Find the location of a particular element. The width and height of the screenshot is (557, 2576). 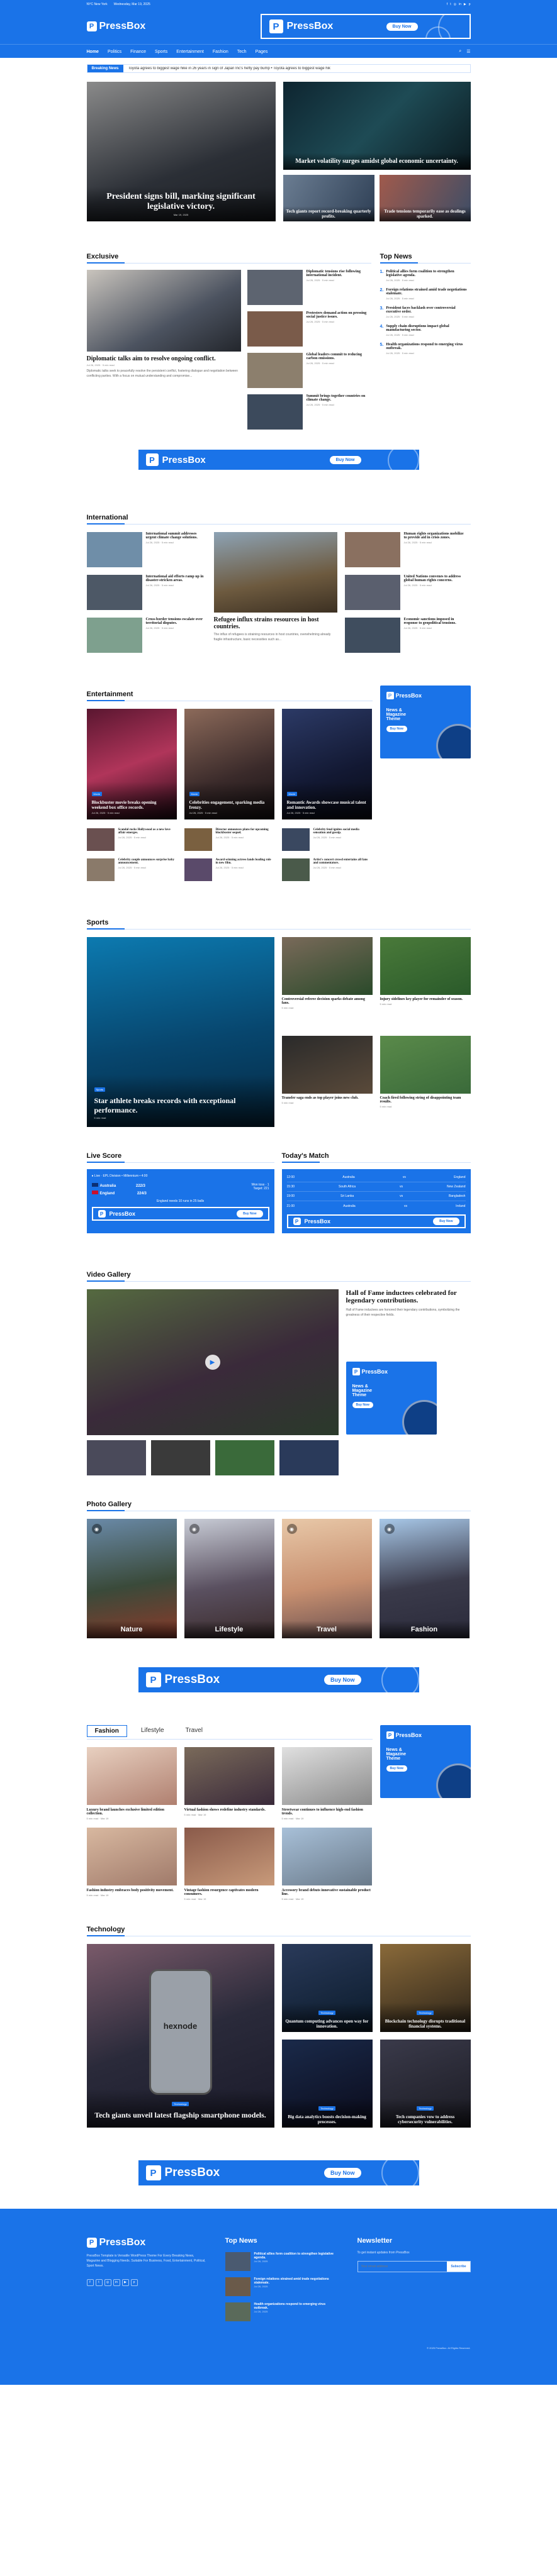

instagram-icon: ◎ is located at coordinates (107, 2282).